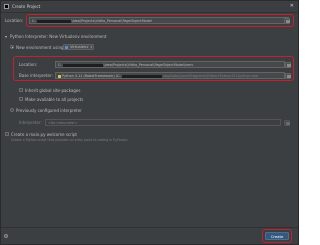  What do you see at coordinates (21, 90) in the screenshot?
I see `inherit-site-packages-checkbox` at bounding box center [21, 90].